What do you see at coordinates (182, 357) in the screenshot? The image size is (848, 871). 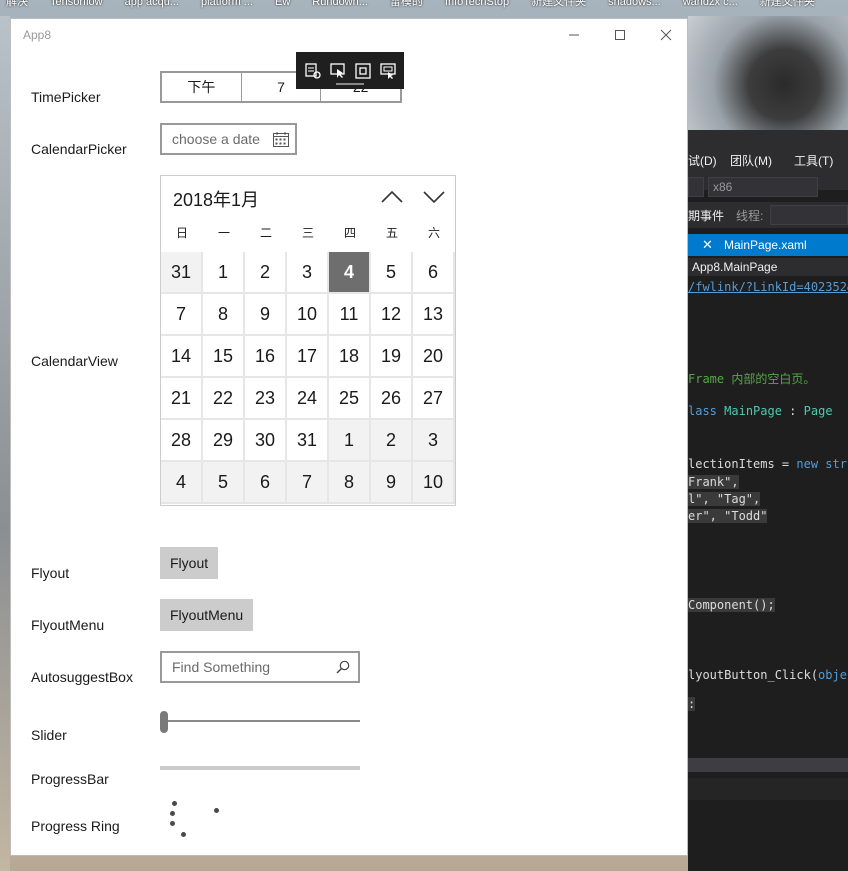 I see `calendar-day: 14` at bounding box center [182, 357].